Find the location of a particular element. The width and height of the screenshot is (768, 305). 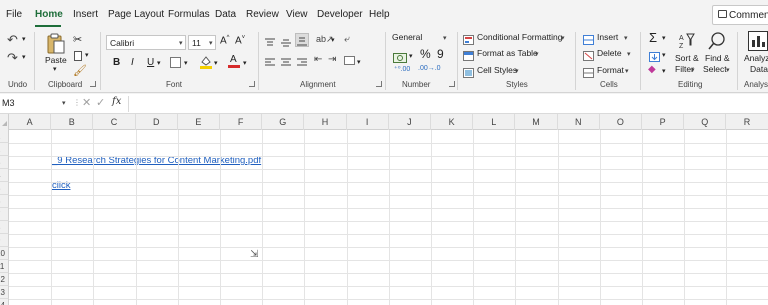

format-cells-icon is located at coordinates (588, 71).